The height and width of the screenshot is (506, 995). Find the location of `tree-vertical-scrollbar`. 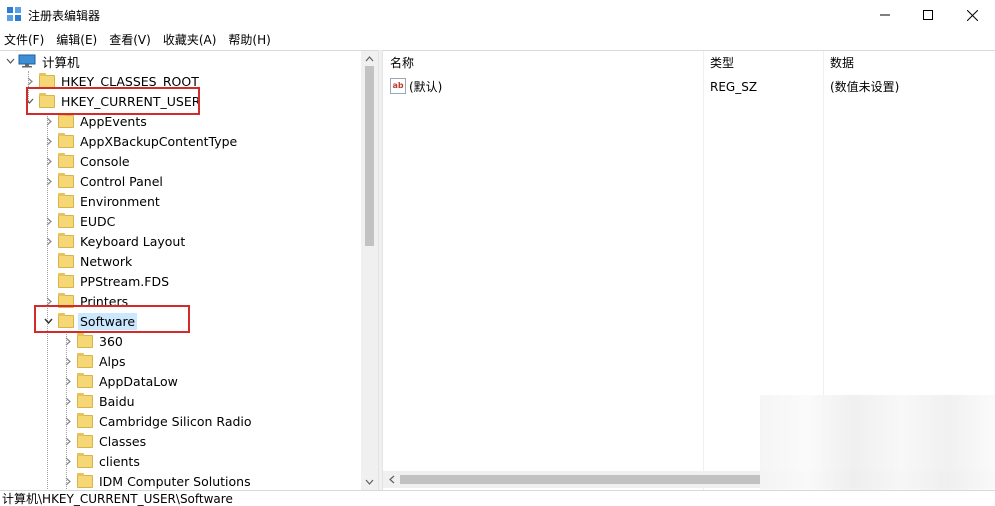

tree-vertical-scrollbar is located at coordinates (369, 270).